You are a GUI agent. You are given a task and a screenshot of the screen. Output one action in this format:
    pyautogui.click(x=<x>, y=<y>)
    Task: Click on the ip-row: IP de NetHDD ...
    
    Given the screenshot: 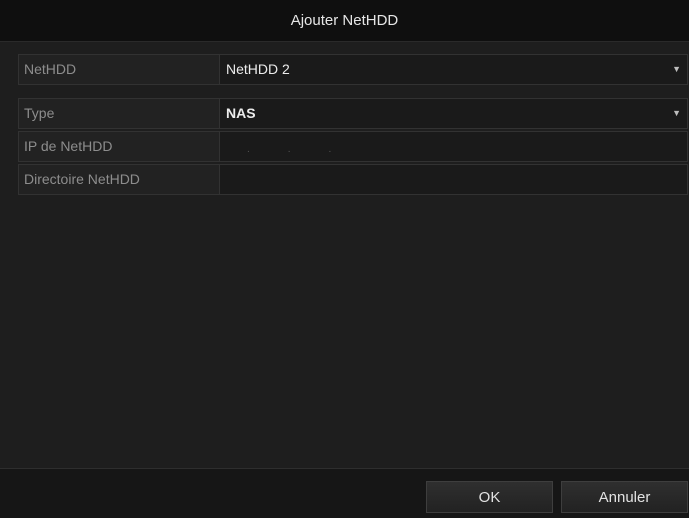 What is the action you would take?
    pyautogui.click(x=353, y=146)
    